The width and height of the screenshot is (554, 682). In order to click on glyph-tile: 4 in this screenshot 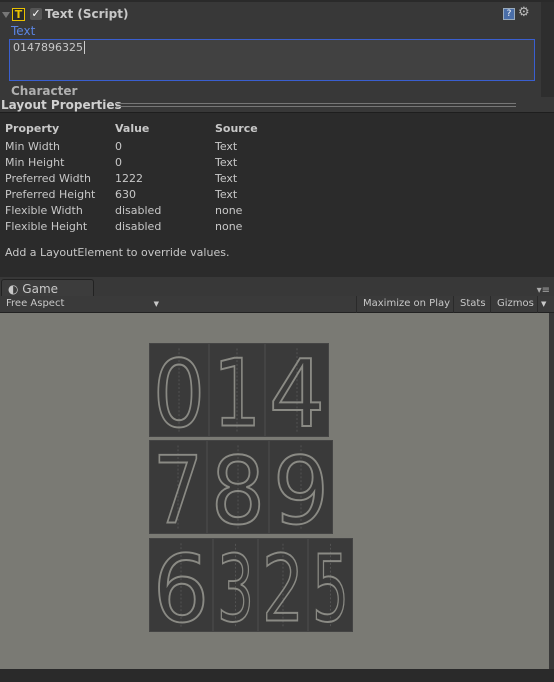, I will do `click(297, 394)`.